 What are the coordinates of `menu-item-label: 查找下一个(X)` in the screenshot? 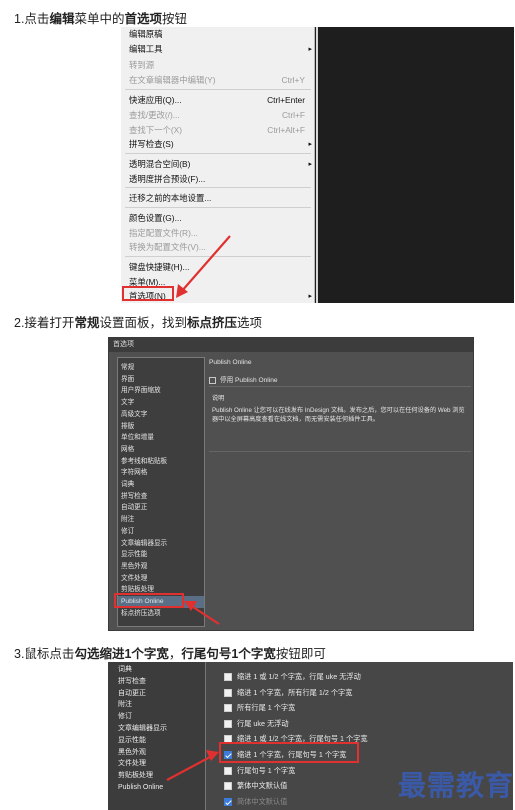 It's located at (156, 130).